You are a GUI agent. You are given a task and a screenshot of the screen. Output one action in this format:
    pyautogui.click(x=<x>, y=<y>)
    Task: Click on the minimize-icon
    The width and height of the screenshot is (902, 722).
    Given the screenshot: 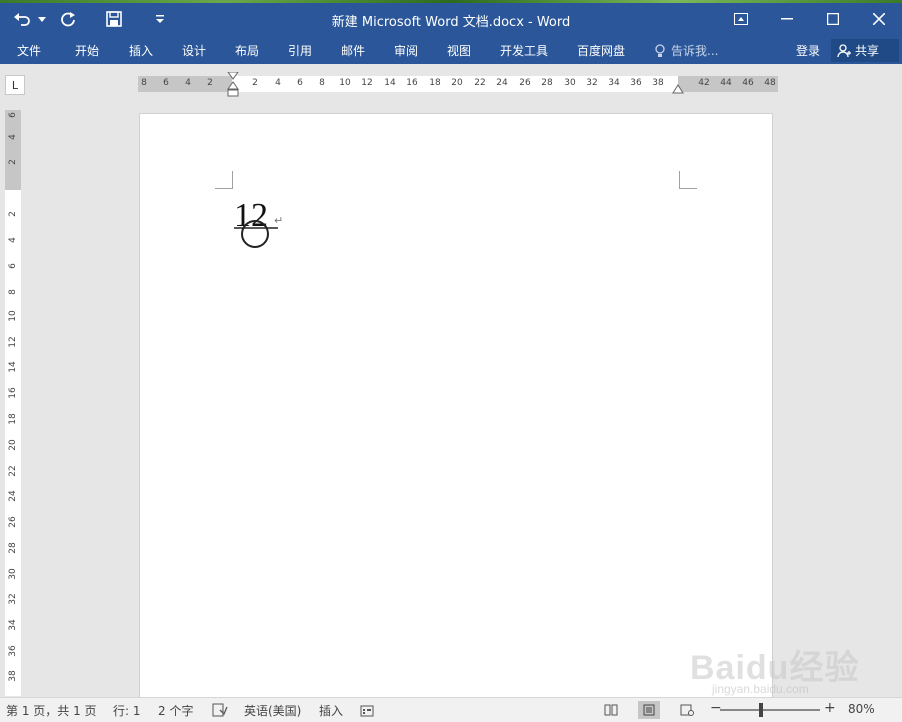 What is the action you would take?
    pyautogui.click(x=787, y=19)
    